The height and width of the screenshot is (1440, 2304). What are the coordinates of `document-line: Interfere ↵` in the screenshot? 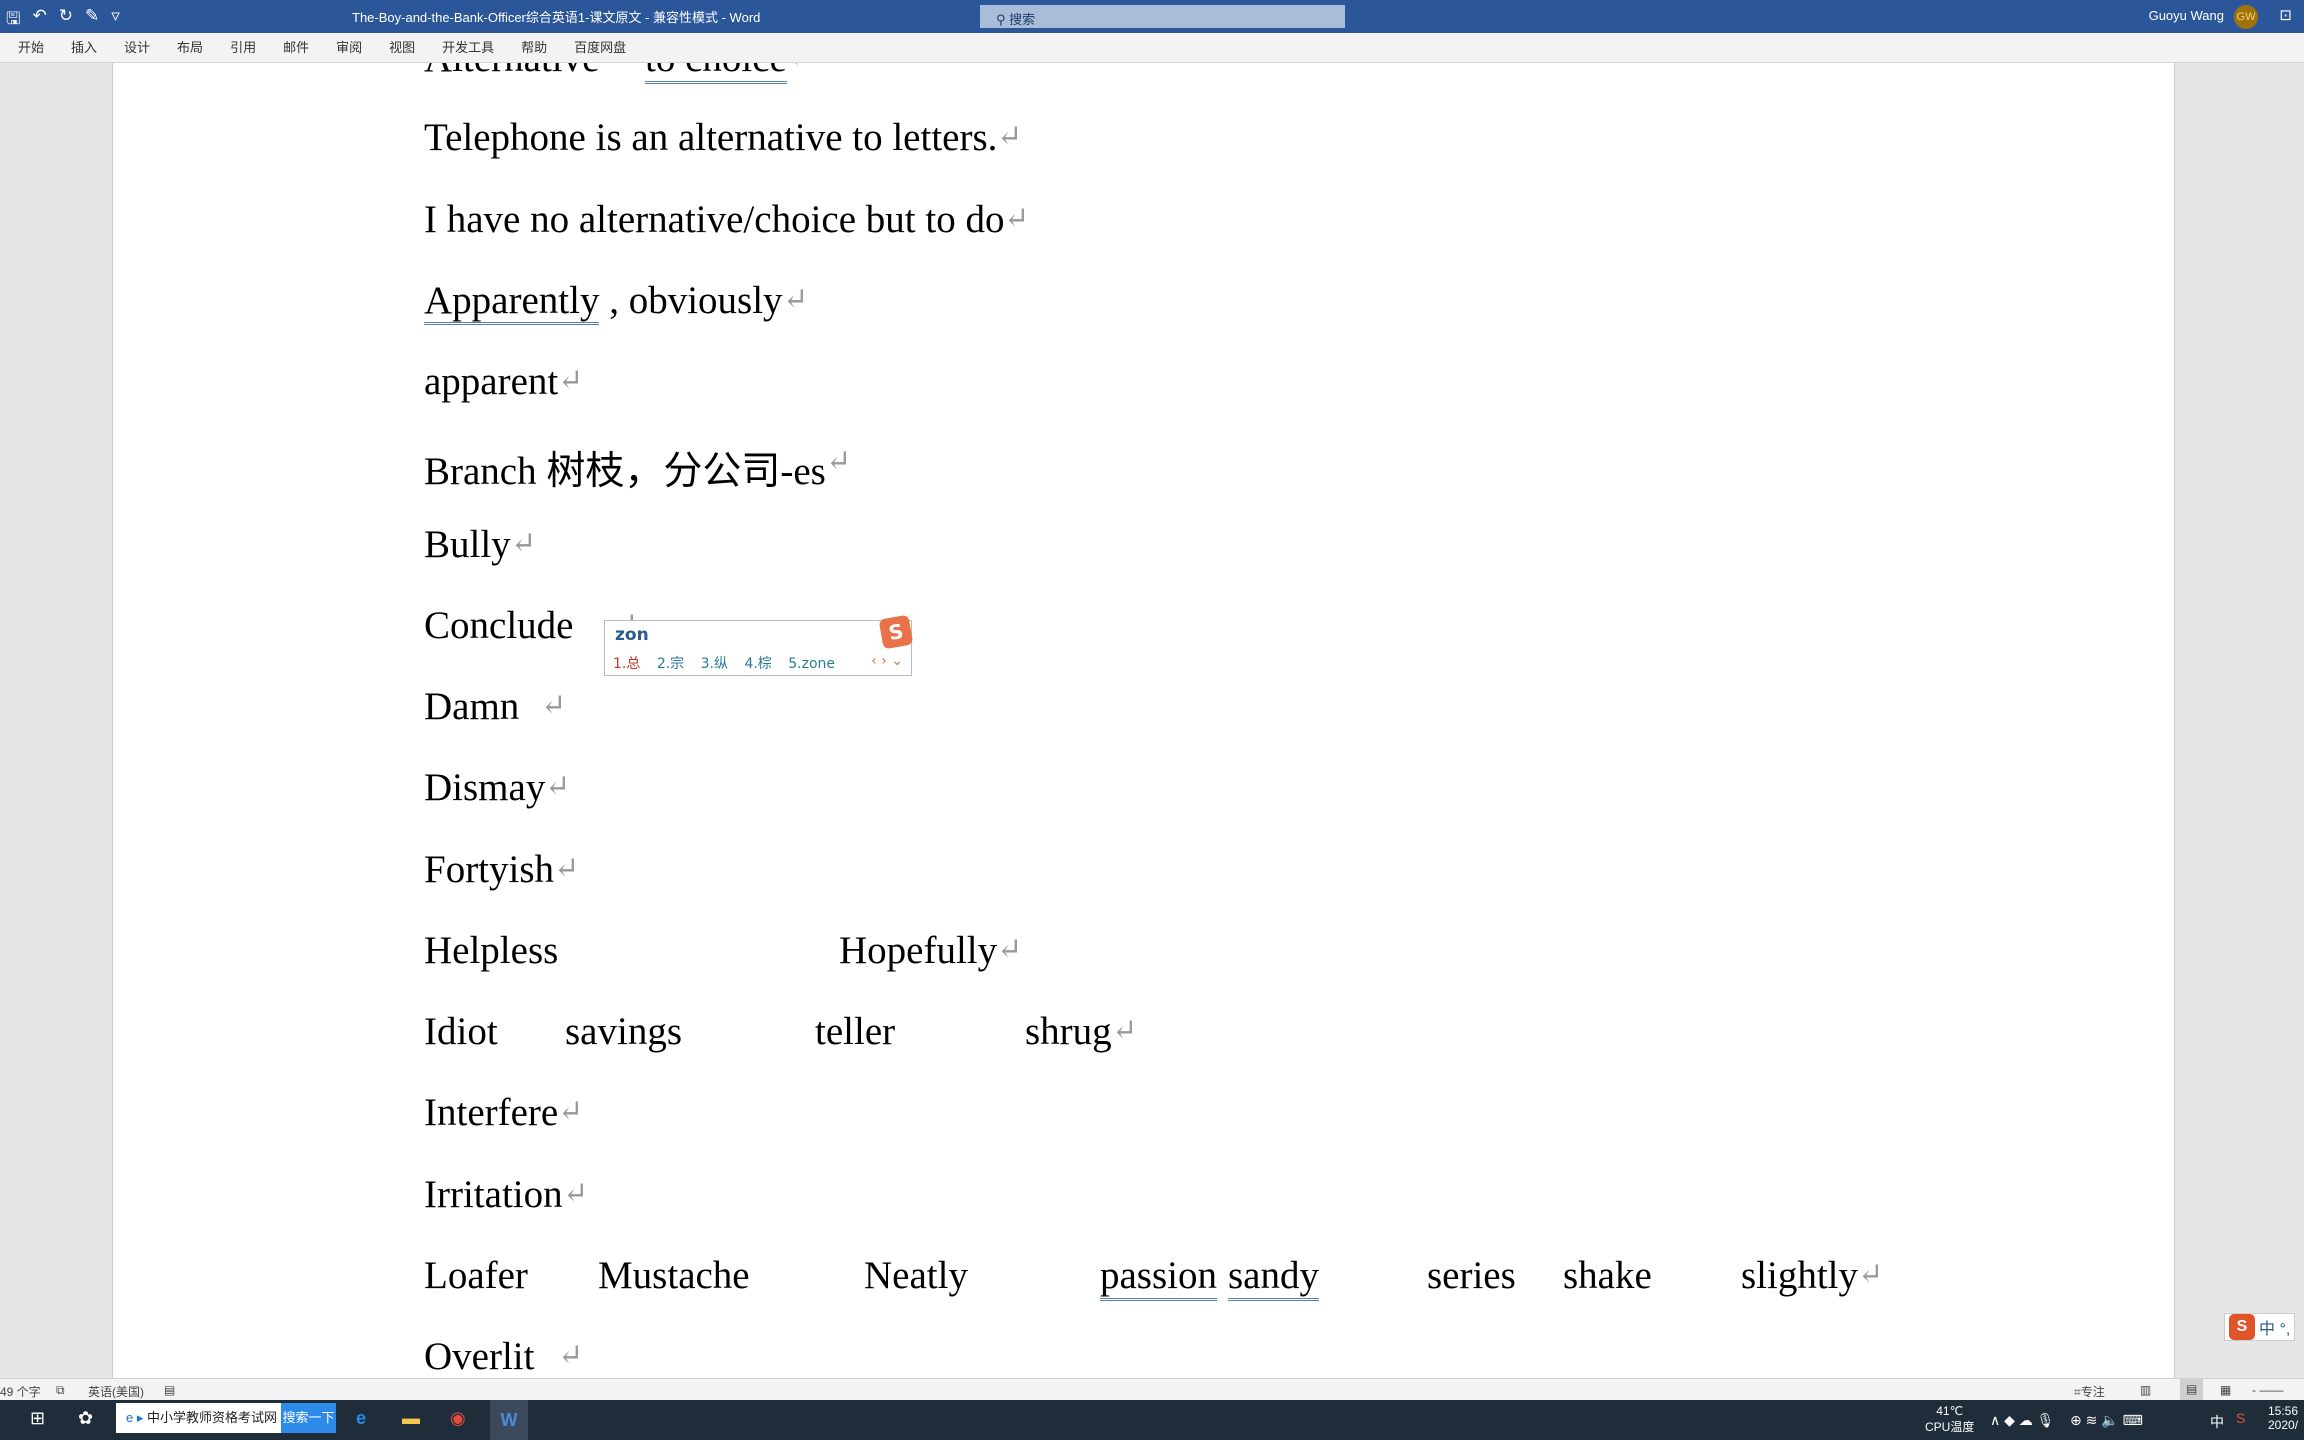 It's located at (1143, 1120).